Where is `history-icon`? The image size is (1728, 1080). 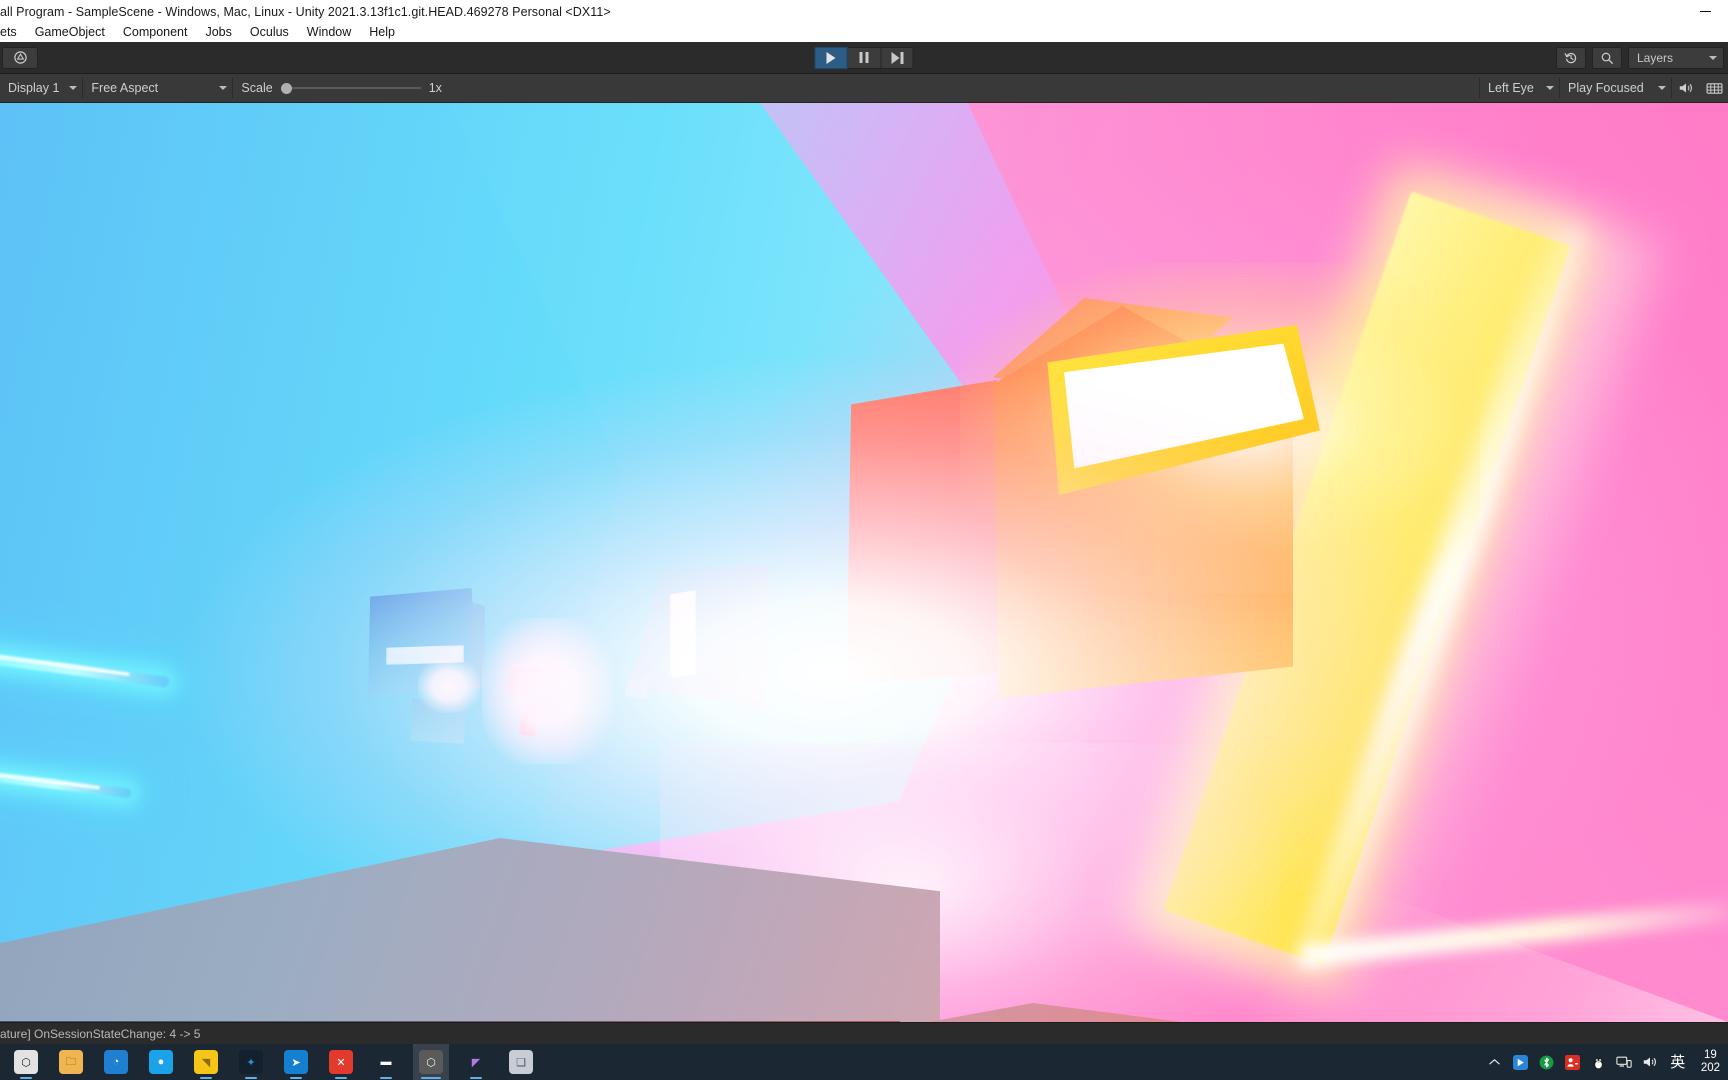 history-icon is located at coordinates (1570, 57).